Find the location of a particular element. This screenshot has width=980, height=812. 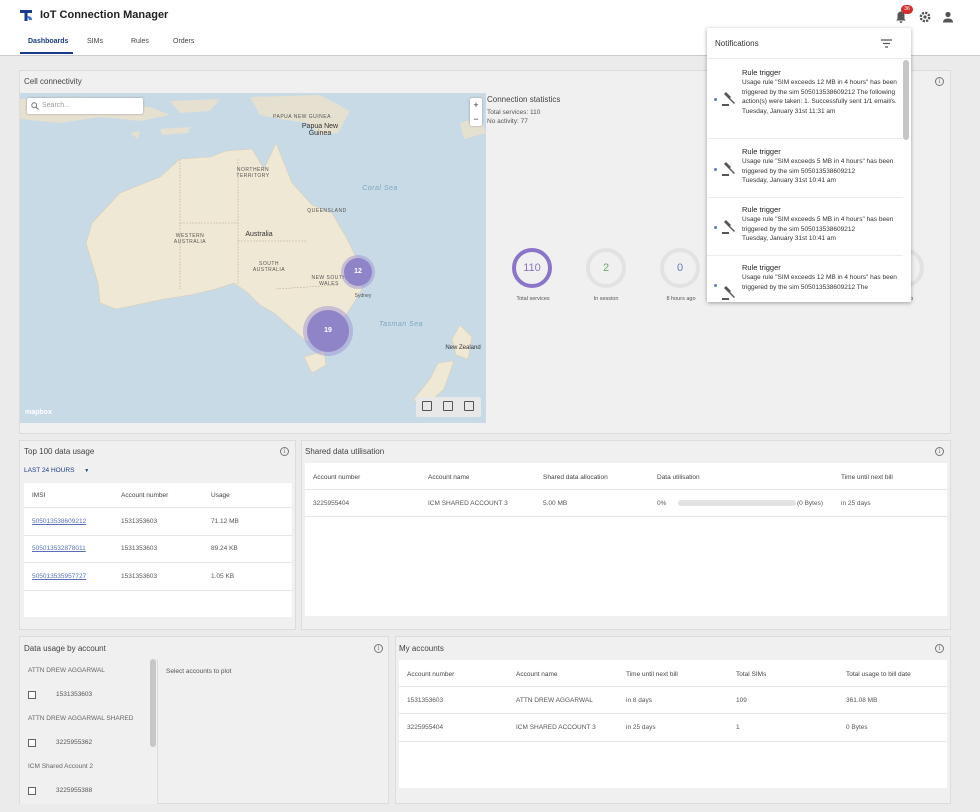

table-cell: 3225955404 is located at coordinates (425, 727).